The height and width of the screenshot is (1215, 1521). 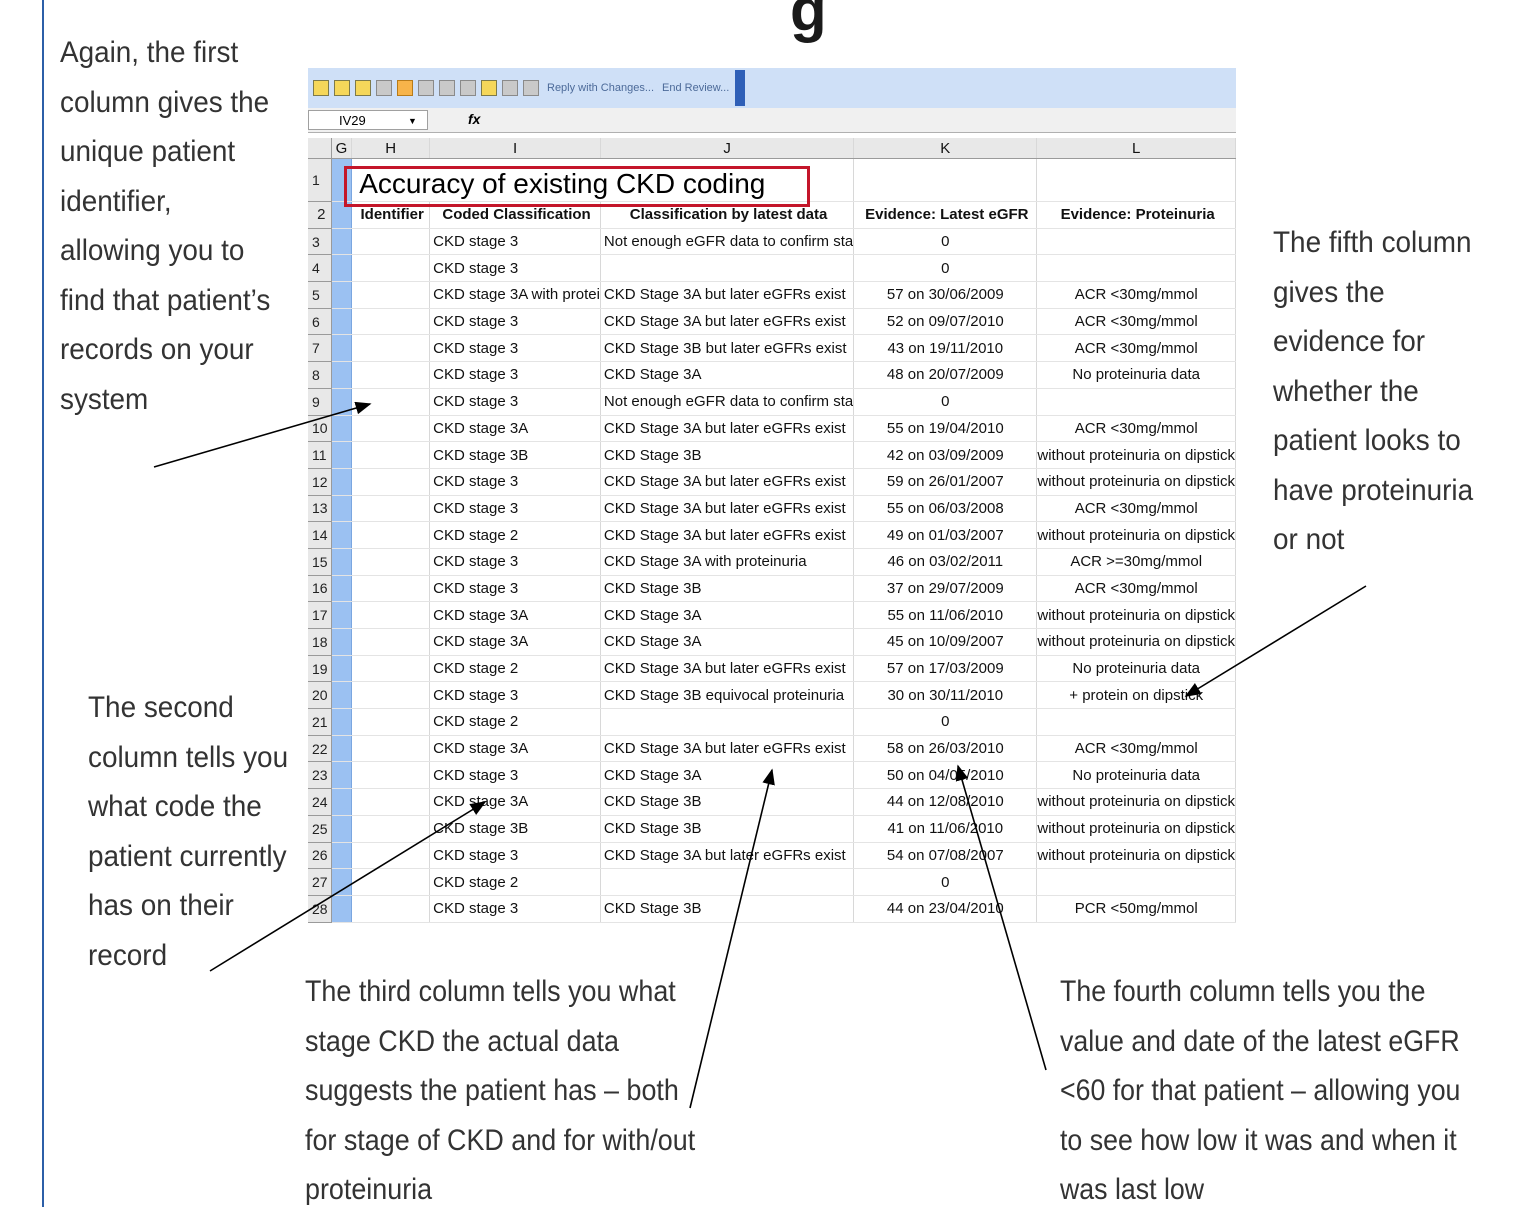 I want to click on arrow-fifth-column, so click(x=1275, y=641).